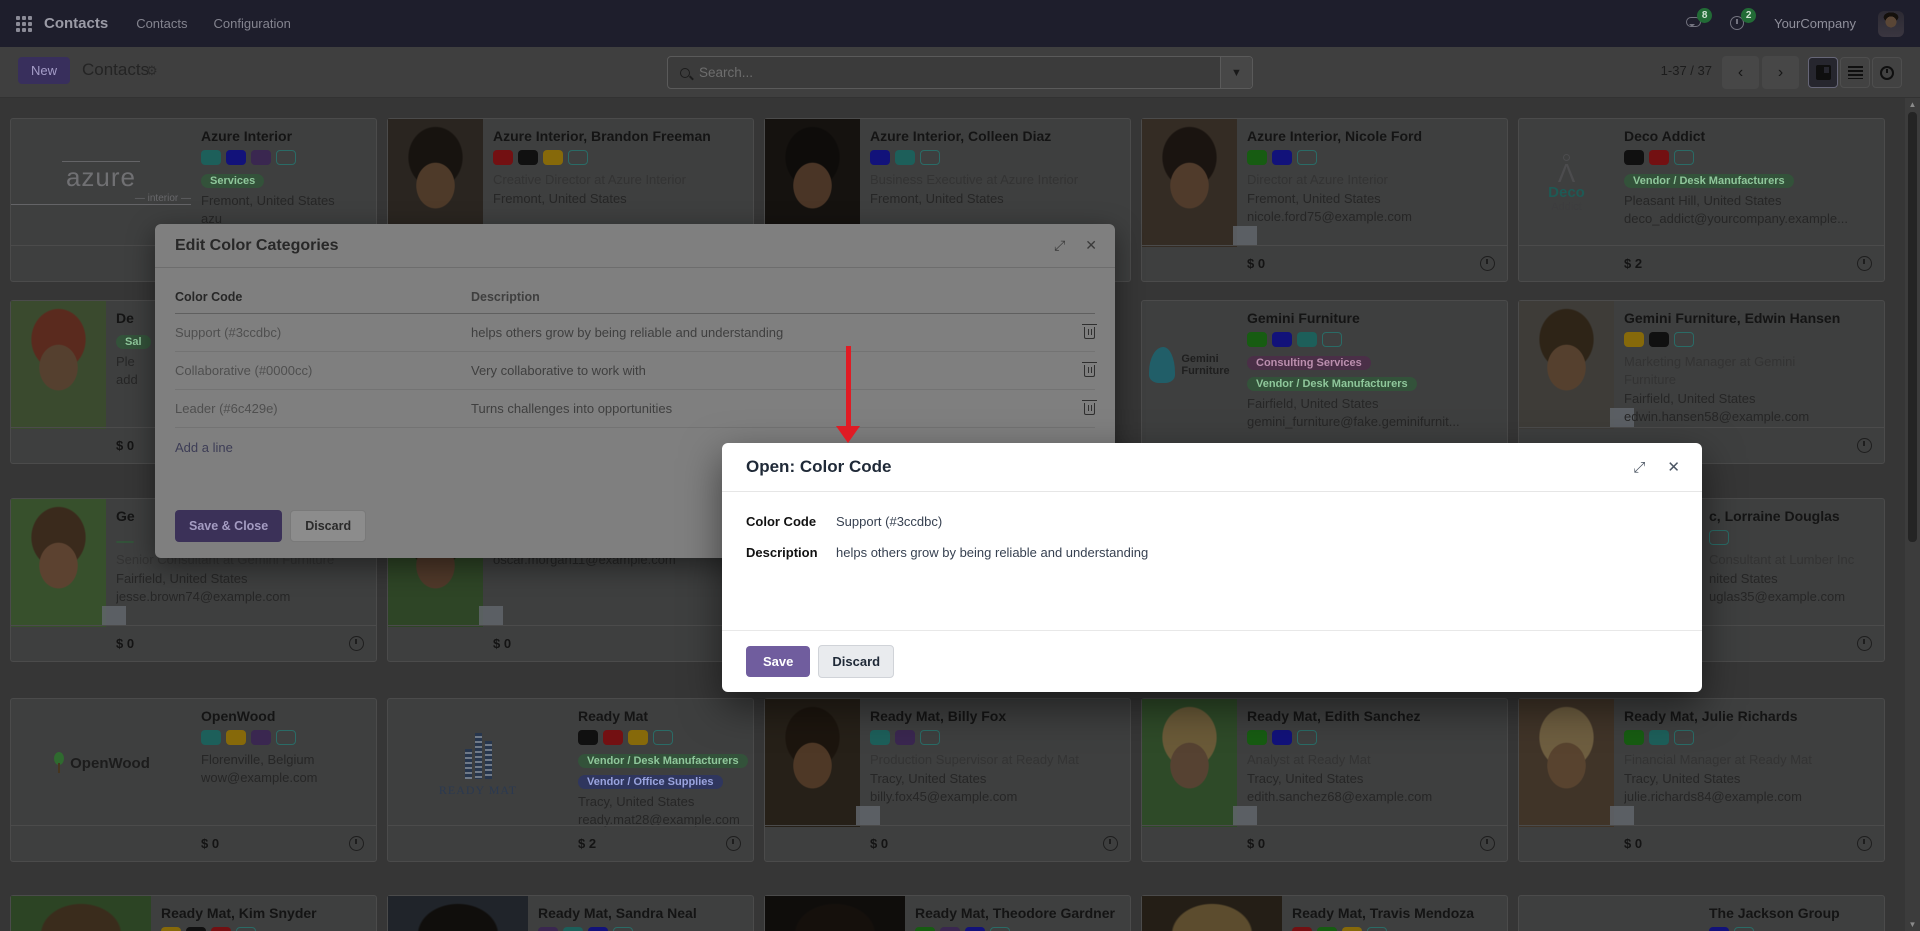  I want to click on menu-configuration: Configuration, so click(252, 23).